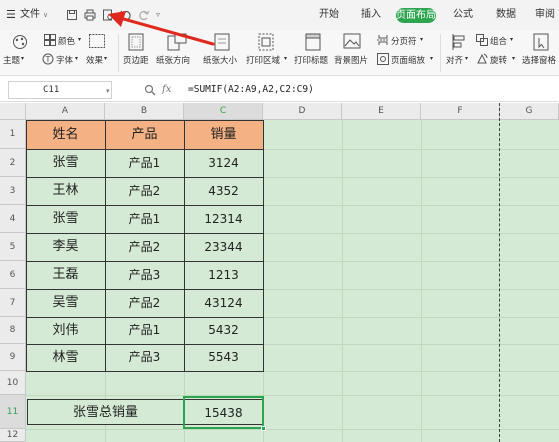  I want to click on fx-icon: fx, so click(166, 90).